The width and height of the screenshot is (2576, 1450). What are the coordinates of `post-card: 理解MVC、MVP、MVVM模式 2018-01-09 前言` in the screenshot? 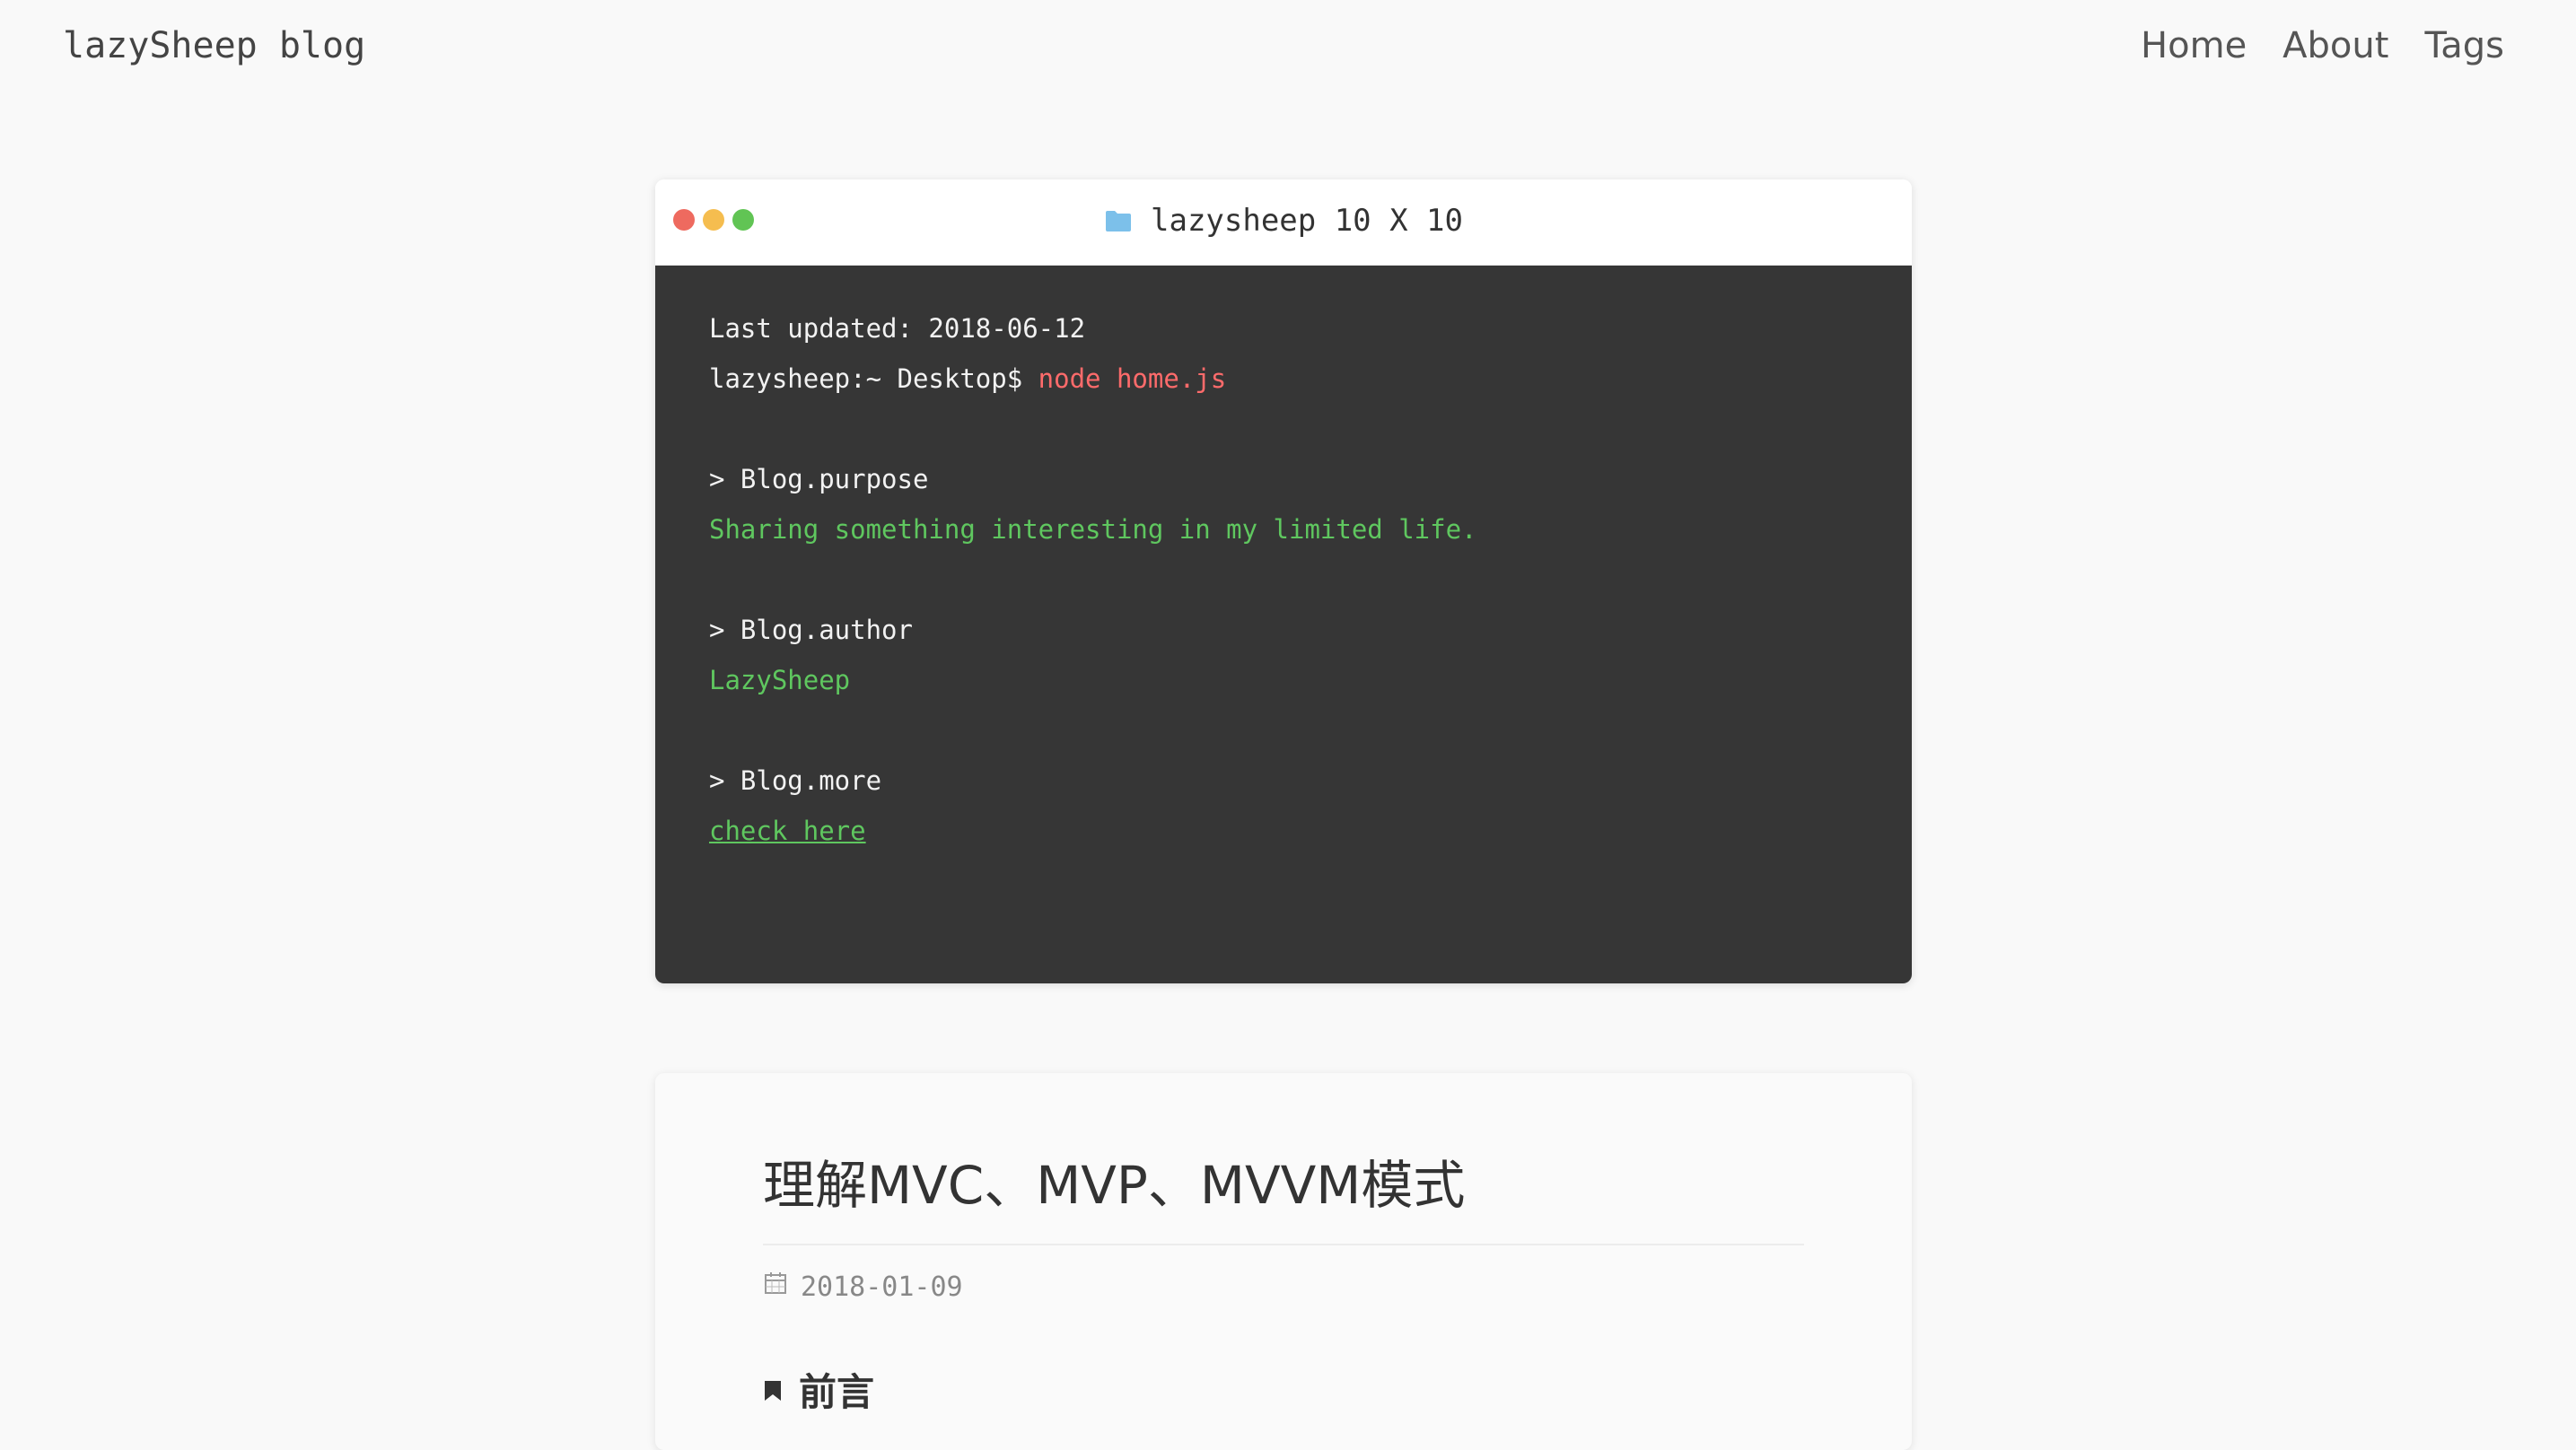 It's located at (1283, 1261).